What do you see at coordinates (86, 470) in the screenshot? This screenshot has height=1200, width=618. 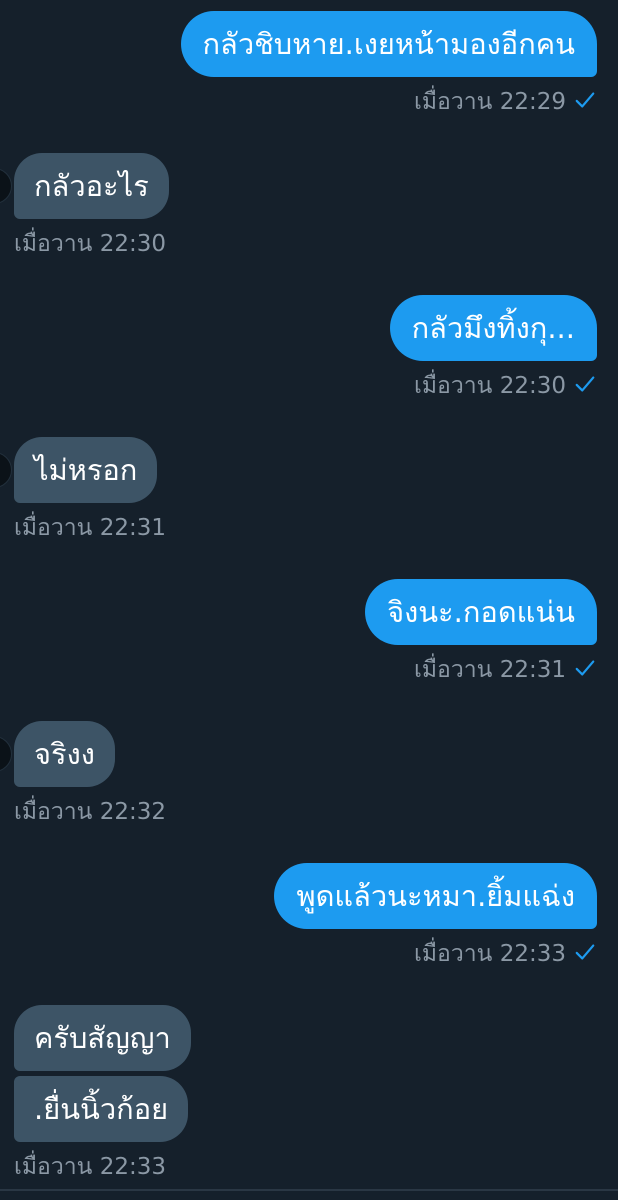 I see `message-bubble-incoming: ไม่หรอก` at bounding box center [86, 470].